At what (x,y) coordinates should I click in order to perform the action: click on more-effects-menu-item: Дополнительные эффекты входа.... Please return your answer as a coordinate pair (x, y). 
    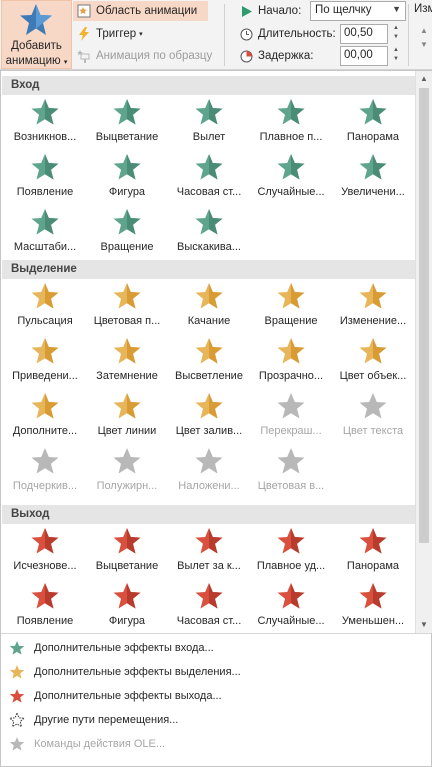
    Looking at the image, I should click on (208, 648).